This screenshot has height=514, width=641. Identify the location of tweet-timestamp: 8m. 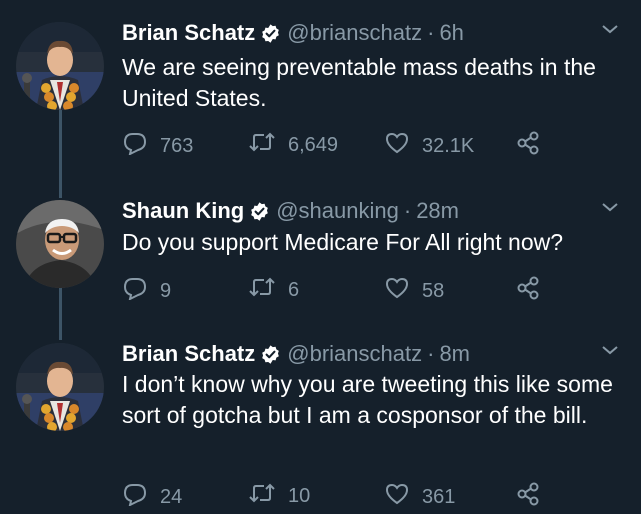
(454, 354).